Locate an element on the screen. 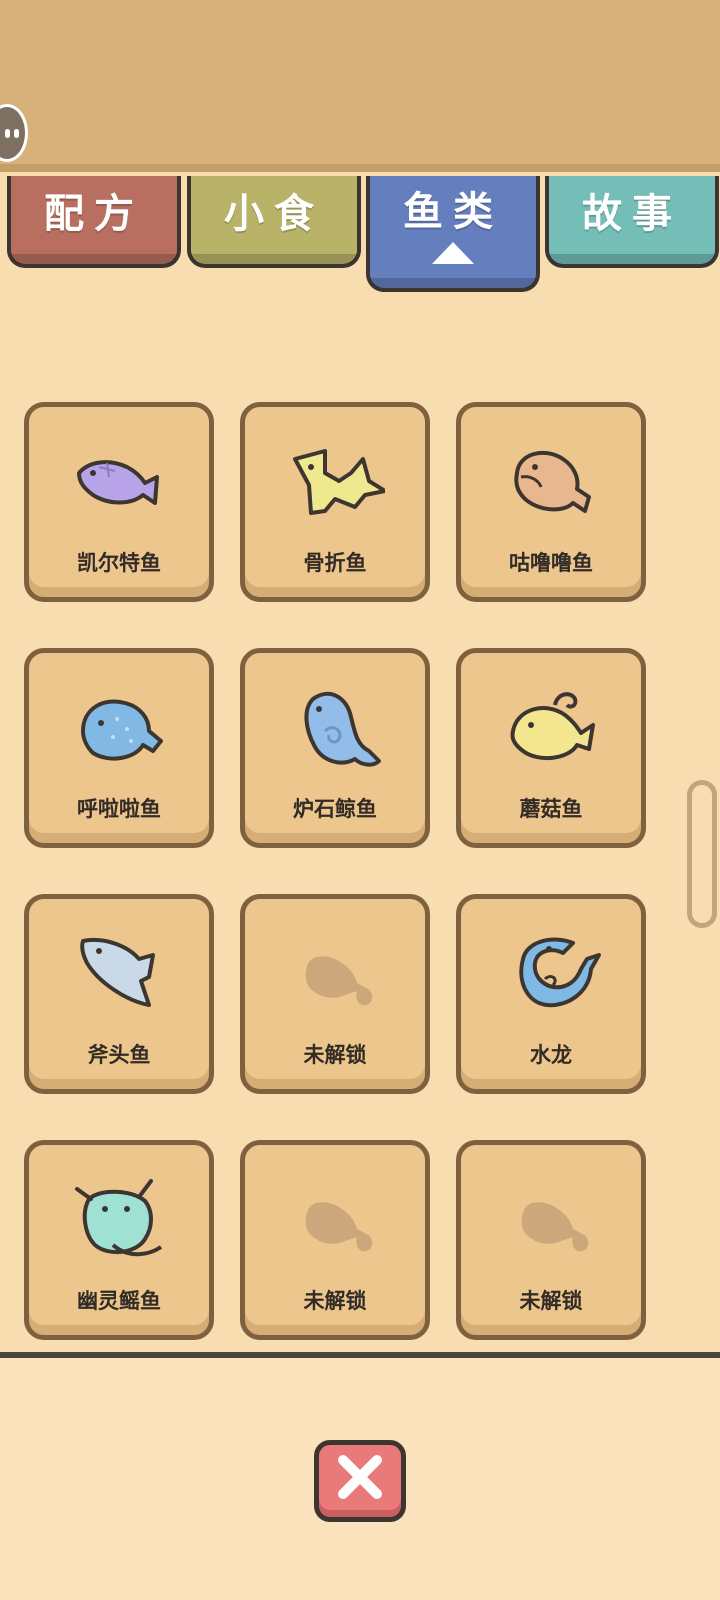  fish-name: 斧头鱼 is located at coordinates (119, 1055).